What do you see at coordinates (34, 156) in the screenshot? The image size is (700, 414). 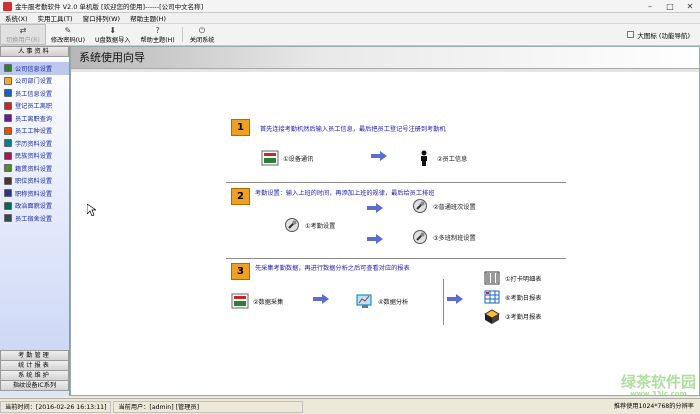 I see `sidebar-item: 民族资料设置` at bounding box center [34, 156].